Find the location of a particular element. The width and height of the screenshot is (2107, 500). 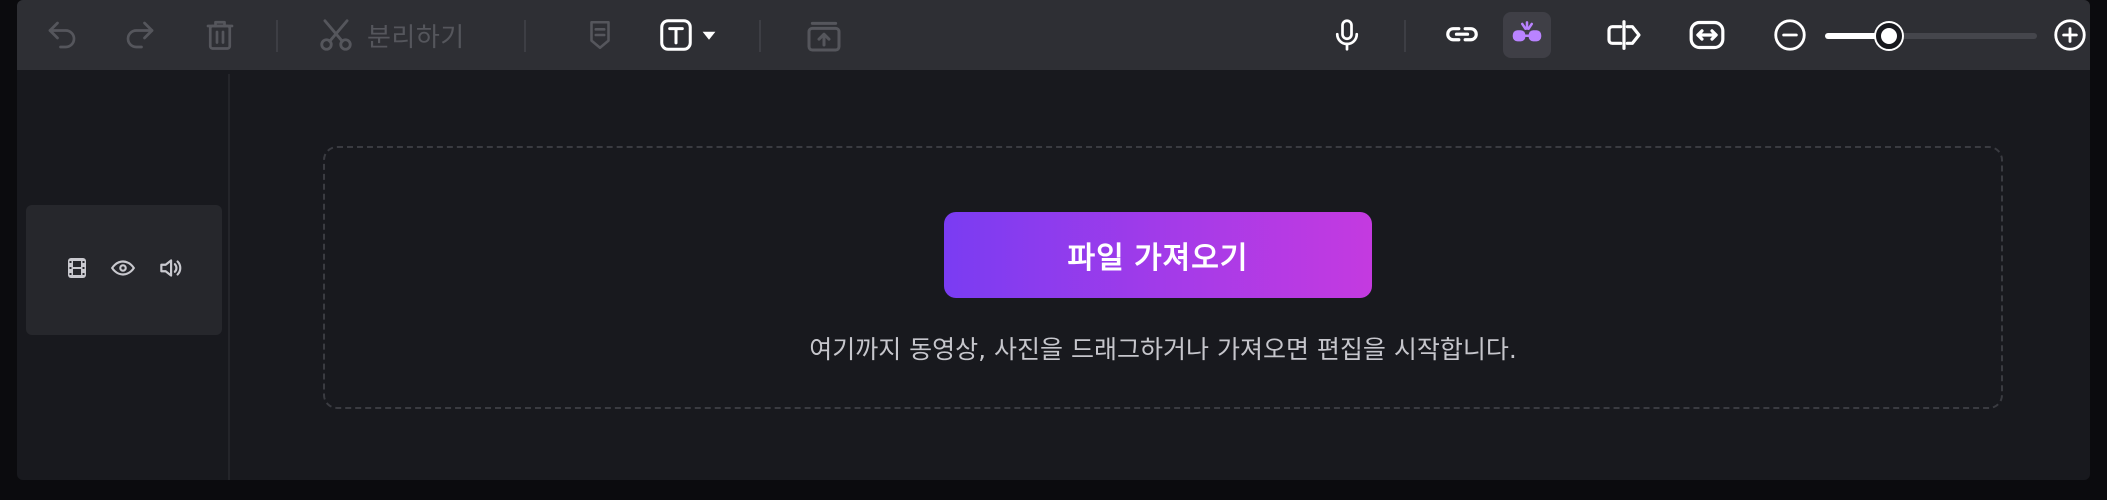

text-icon is located at coordinates (676, 35).